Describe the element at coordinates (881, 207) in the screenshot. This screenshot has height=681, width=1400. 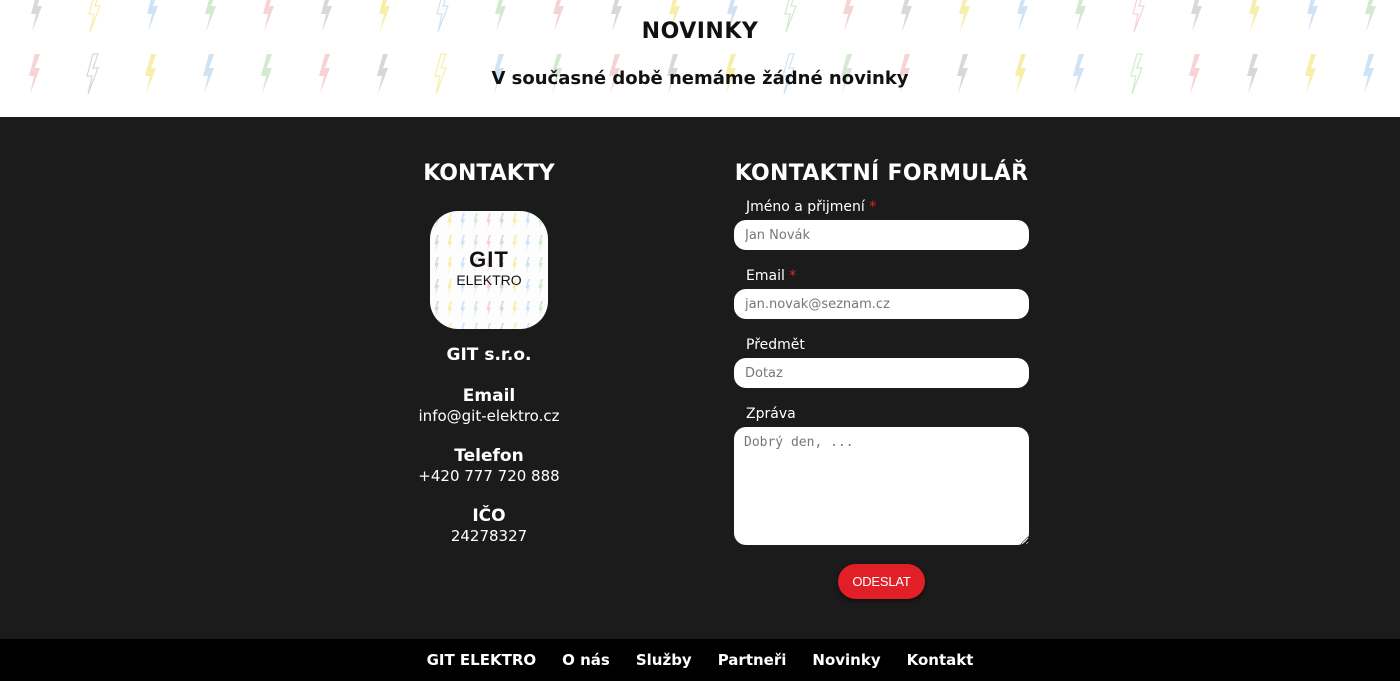
I see `name-field-label: Jméno a přijmení *` at that location.